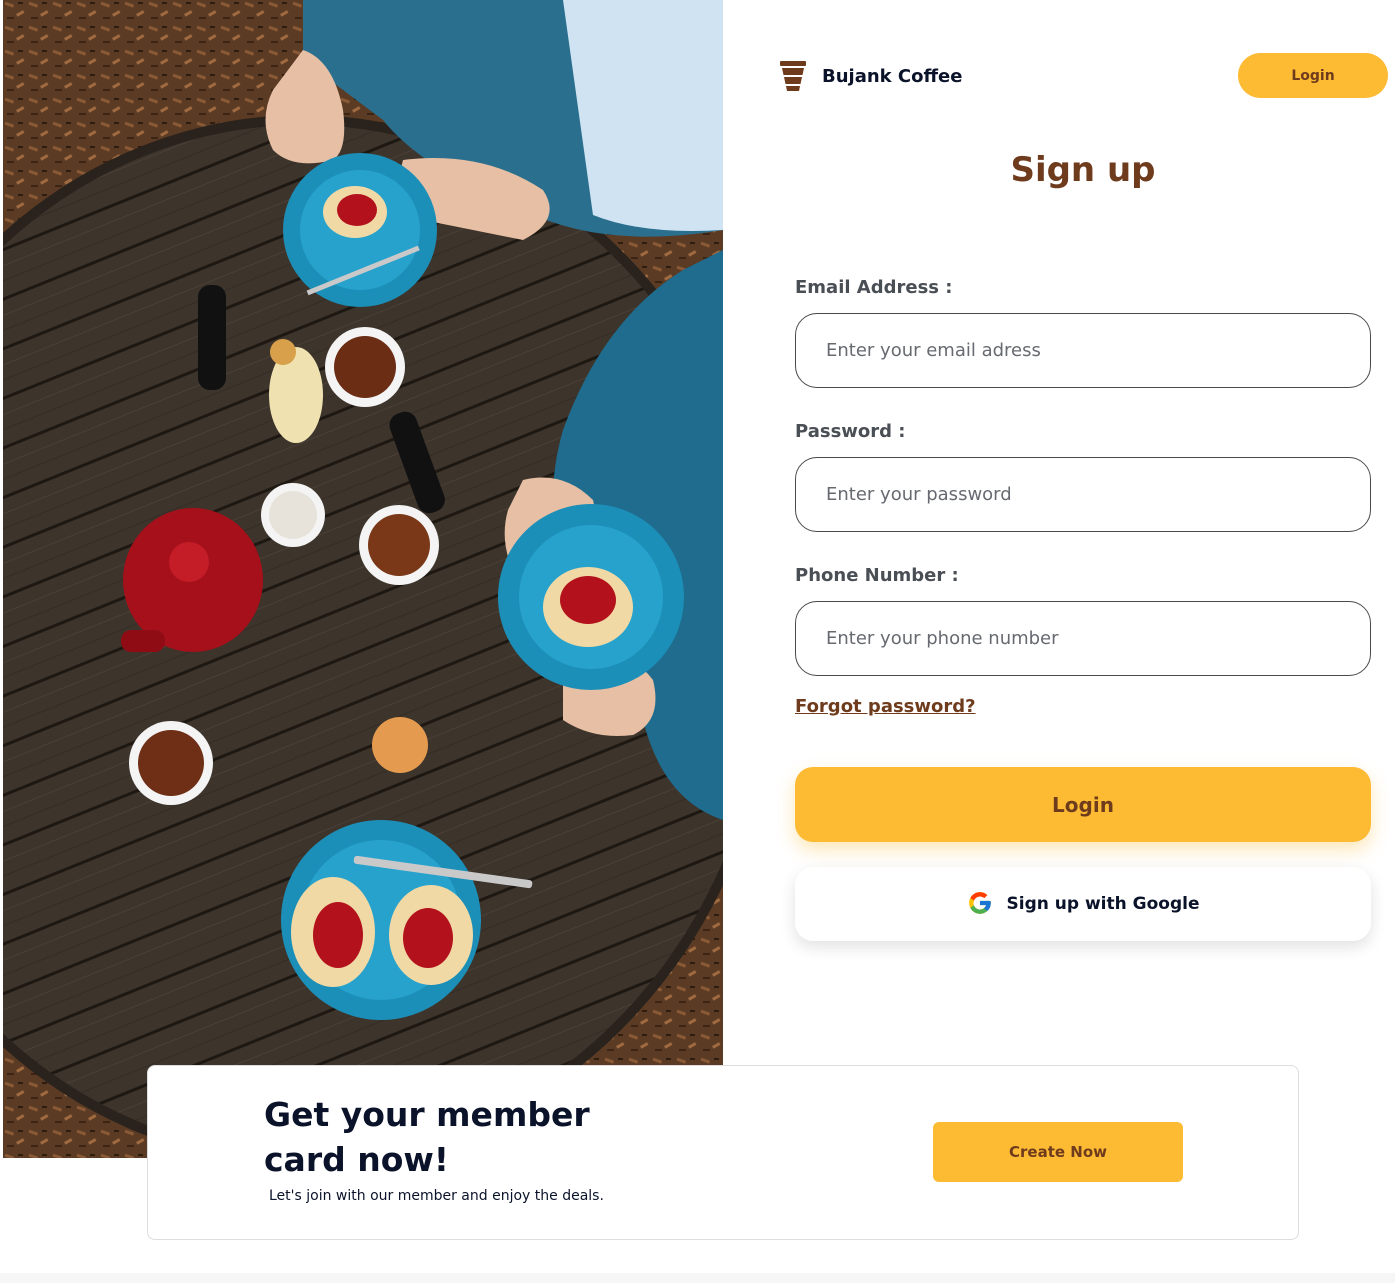 Image resolution: width=1395 pixels, height=1283 pixels. I want to click on password-field, so click(1083, 494).